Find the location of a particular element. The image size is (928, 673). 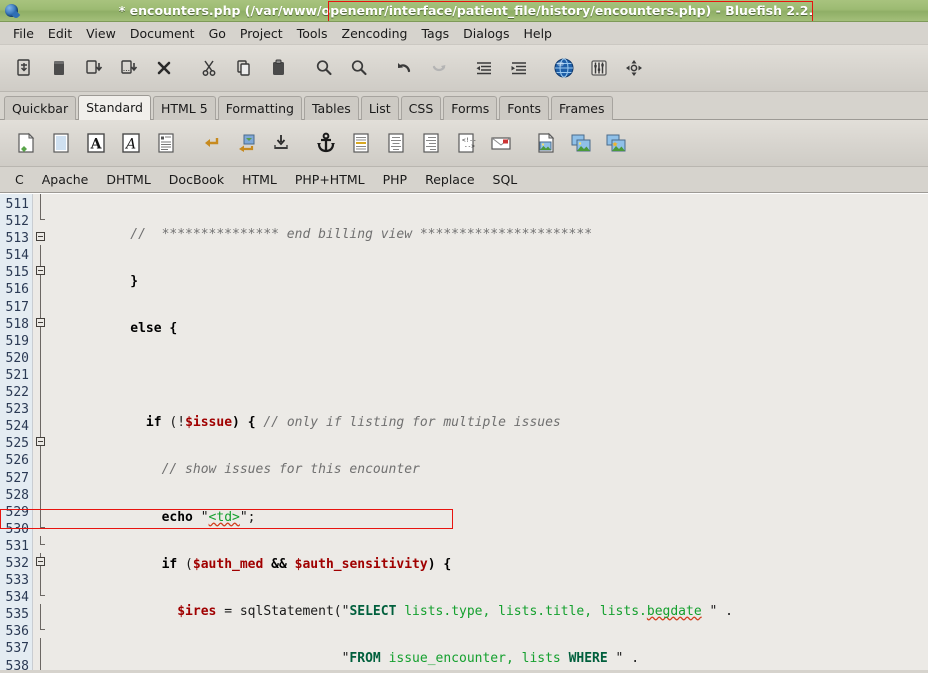

right-justify-icon is located at coordinates (430, 143).